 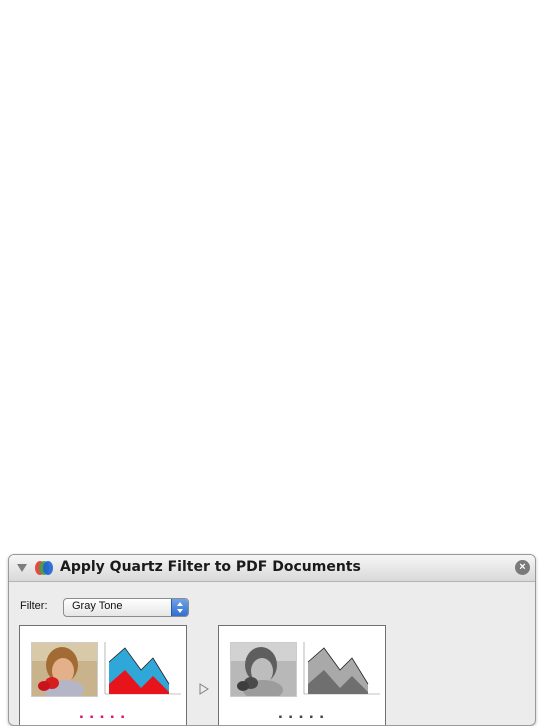 What do you see at coordinates (302, 717) in the screenshot?
I see `preview-after-text: ▪ ▪ ▪ ▪ ▪` at bounding box center [302, 717].